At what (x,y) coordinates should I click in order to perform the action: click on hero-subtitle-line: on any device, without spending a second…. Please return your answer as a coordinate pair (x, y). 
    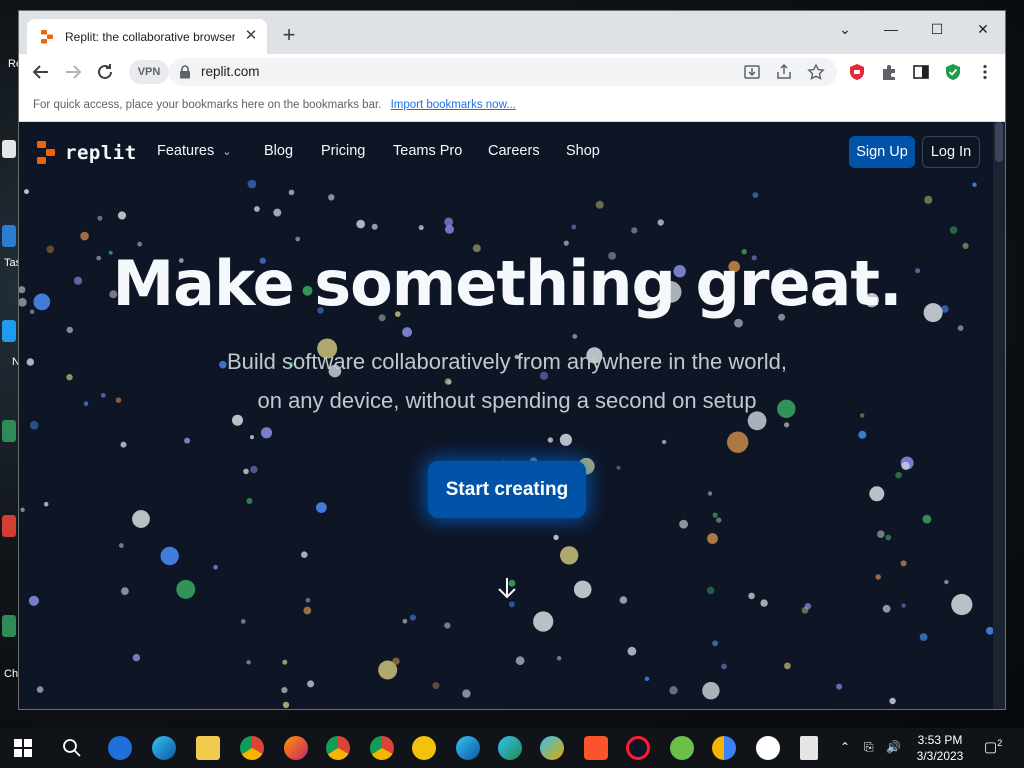
    Looking at the image, I should click on (507, 400).